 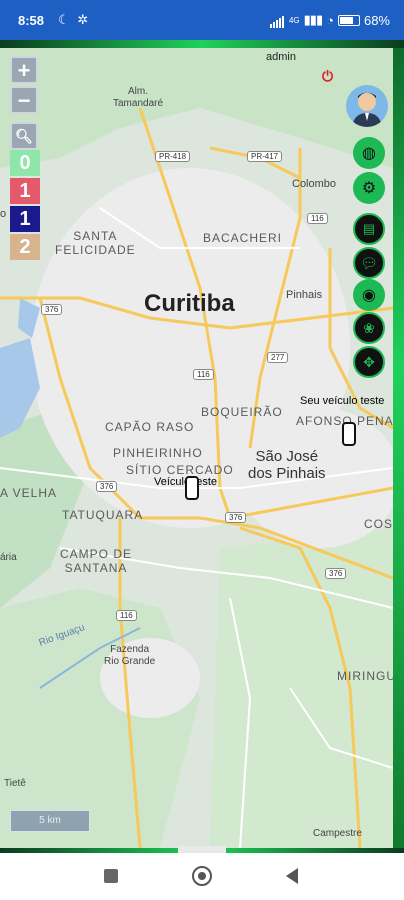 I want to click on road-shield-376a: 376, so click(x=52, y=309).